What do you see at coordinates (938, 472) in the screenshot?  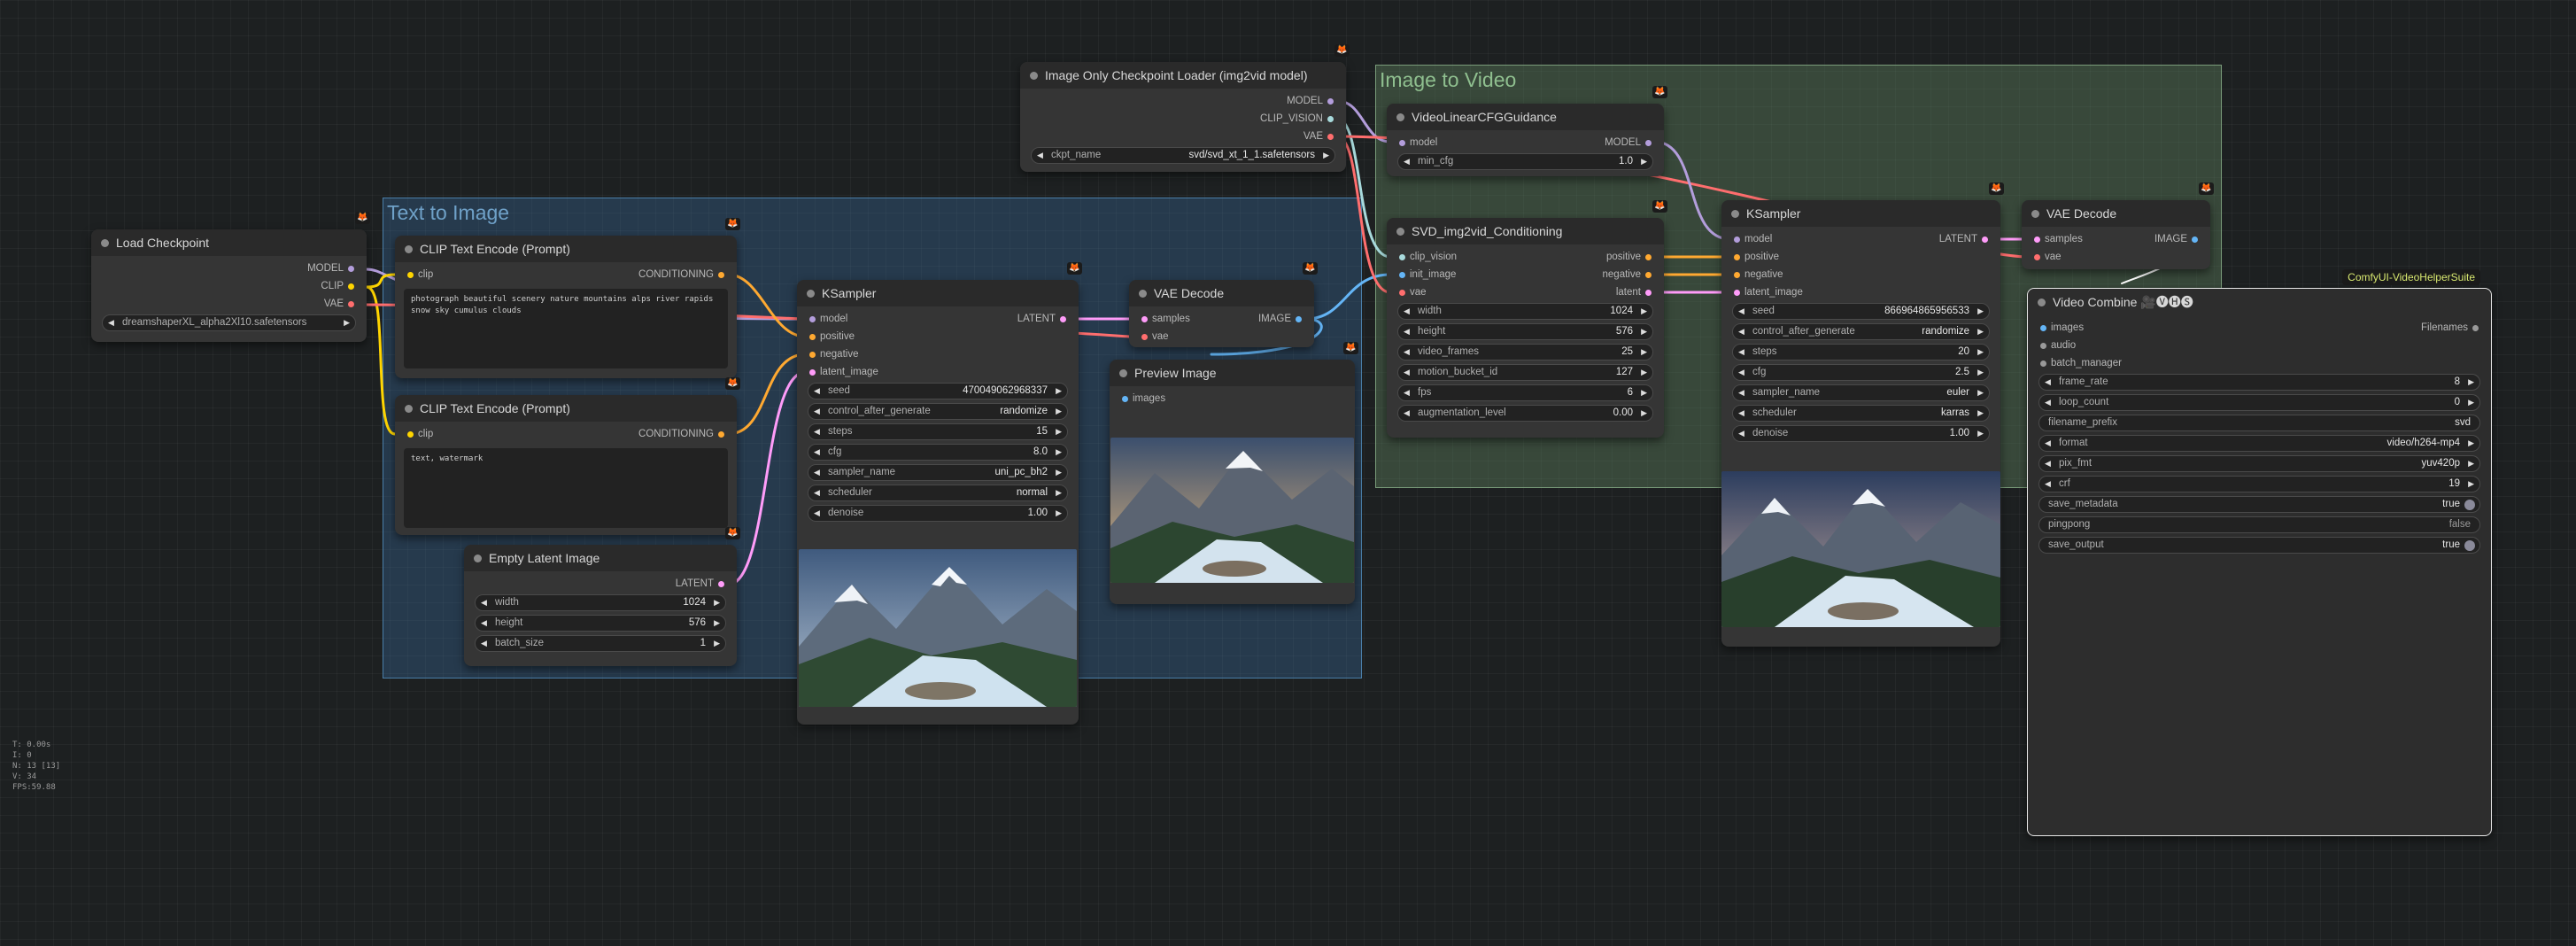 I see `widget-sampler-name: ◀ sampler_name uni_pc_bh2 ▶` at bounding box center [938, 472].